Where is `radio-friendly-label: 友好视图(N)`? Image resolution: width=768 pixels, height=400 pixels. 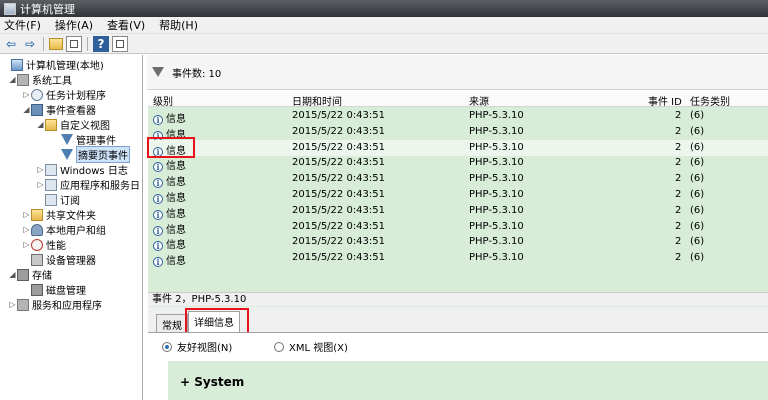 radio-friendly-label: 友好视图(N) is located at coordinates (205, 348).